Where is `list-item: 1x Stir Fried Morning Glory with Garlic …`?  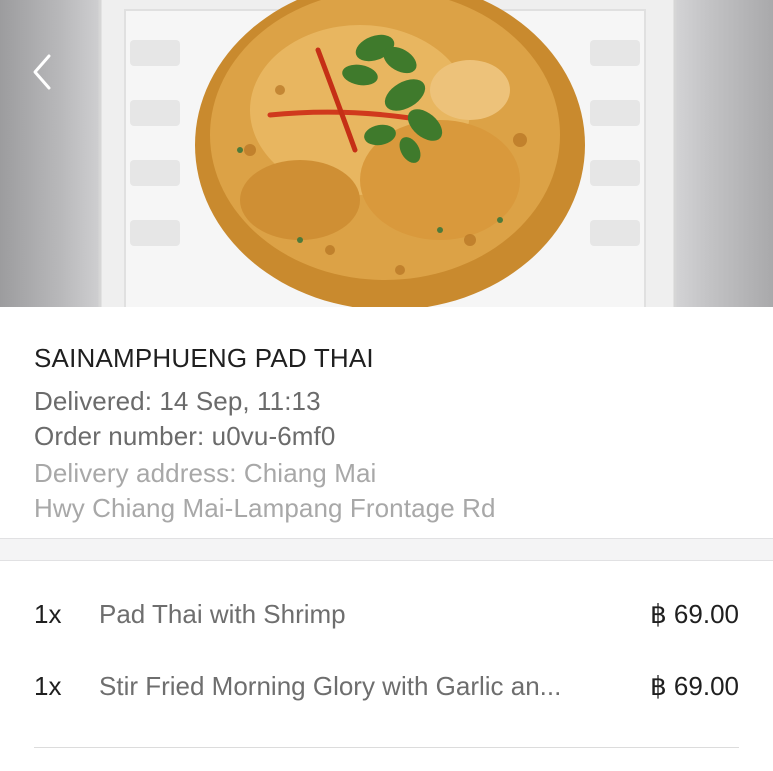
list-item: 1x Stir Fried Morning Glory with Garlic … is located at coordinates (386, 691).